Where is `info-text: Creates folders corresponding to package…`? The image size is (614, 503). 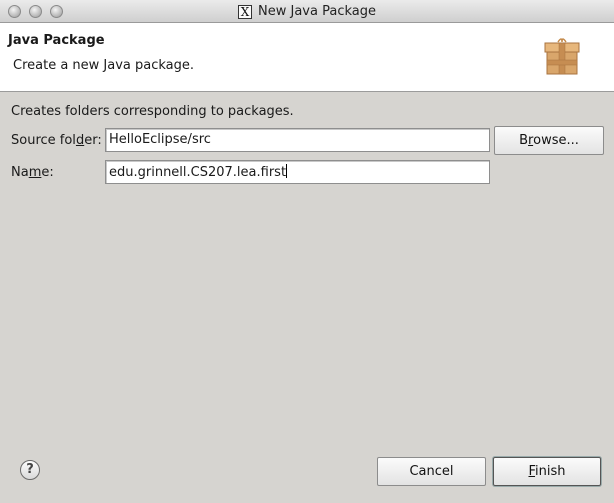
info-text: Creates folders corresponding to package… is located at coordinates (152, 111).